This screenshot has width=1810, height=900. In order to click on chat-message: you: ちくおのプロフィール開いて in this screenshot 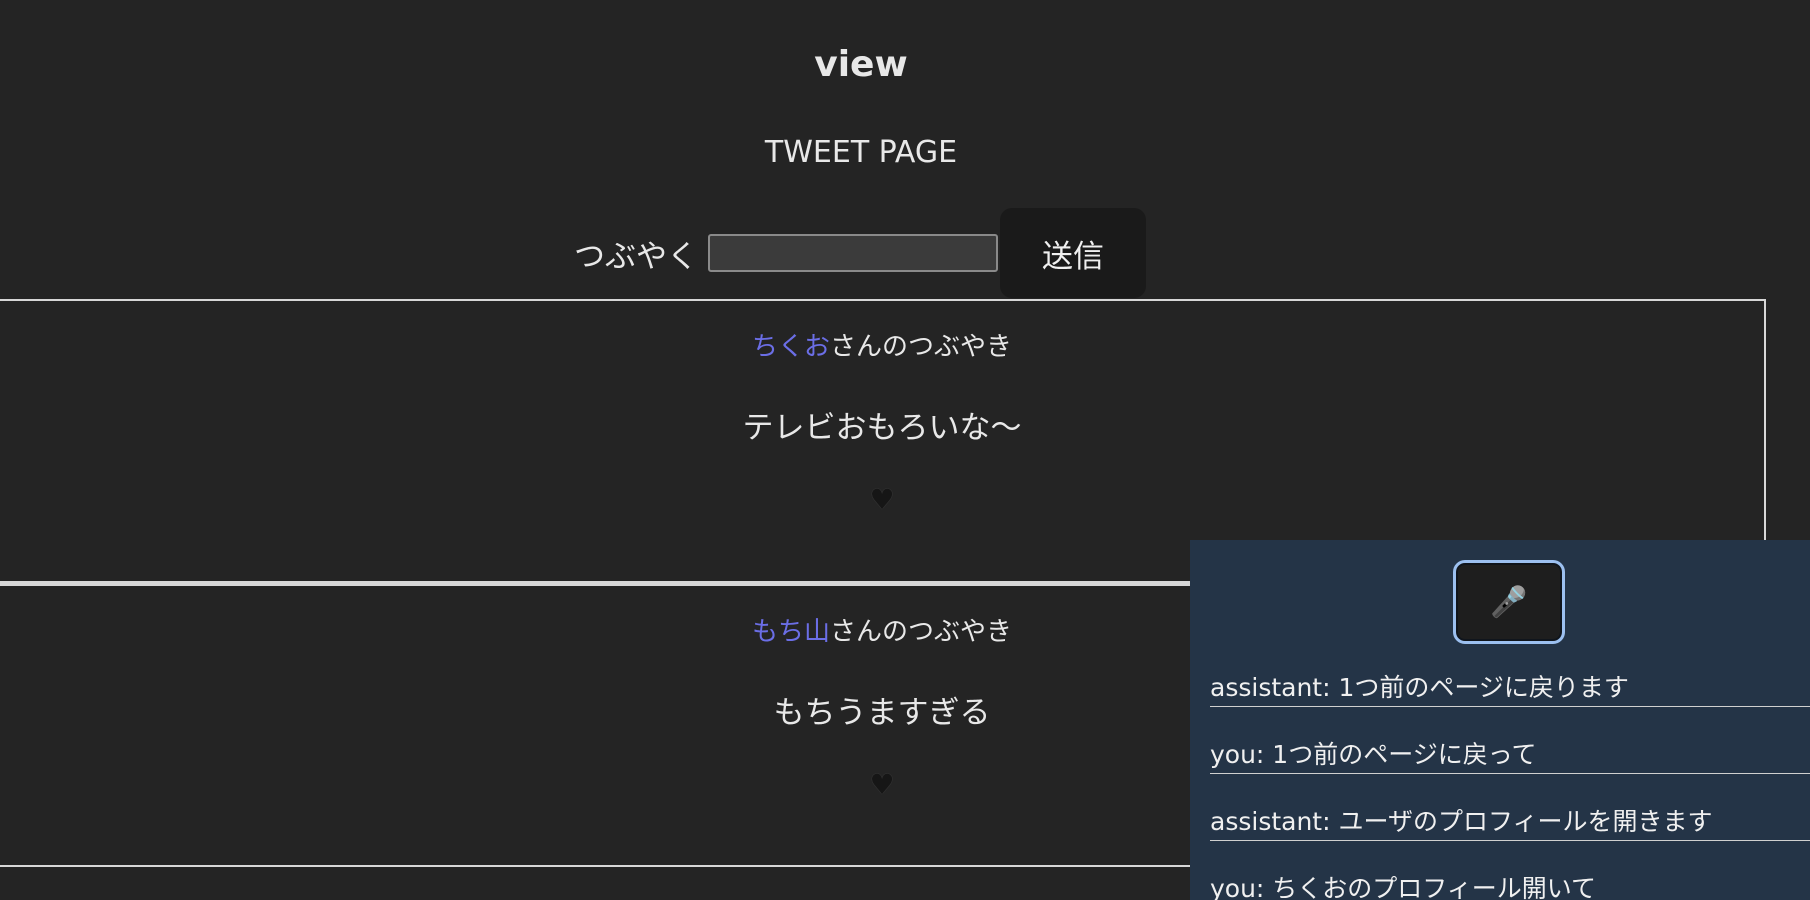, I will do `click(1510, 885)`.